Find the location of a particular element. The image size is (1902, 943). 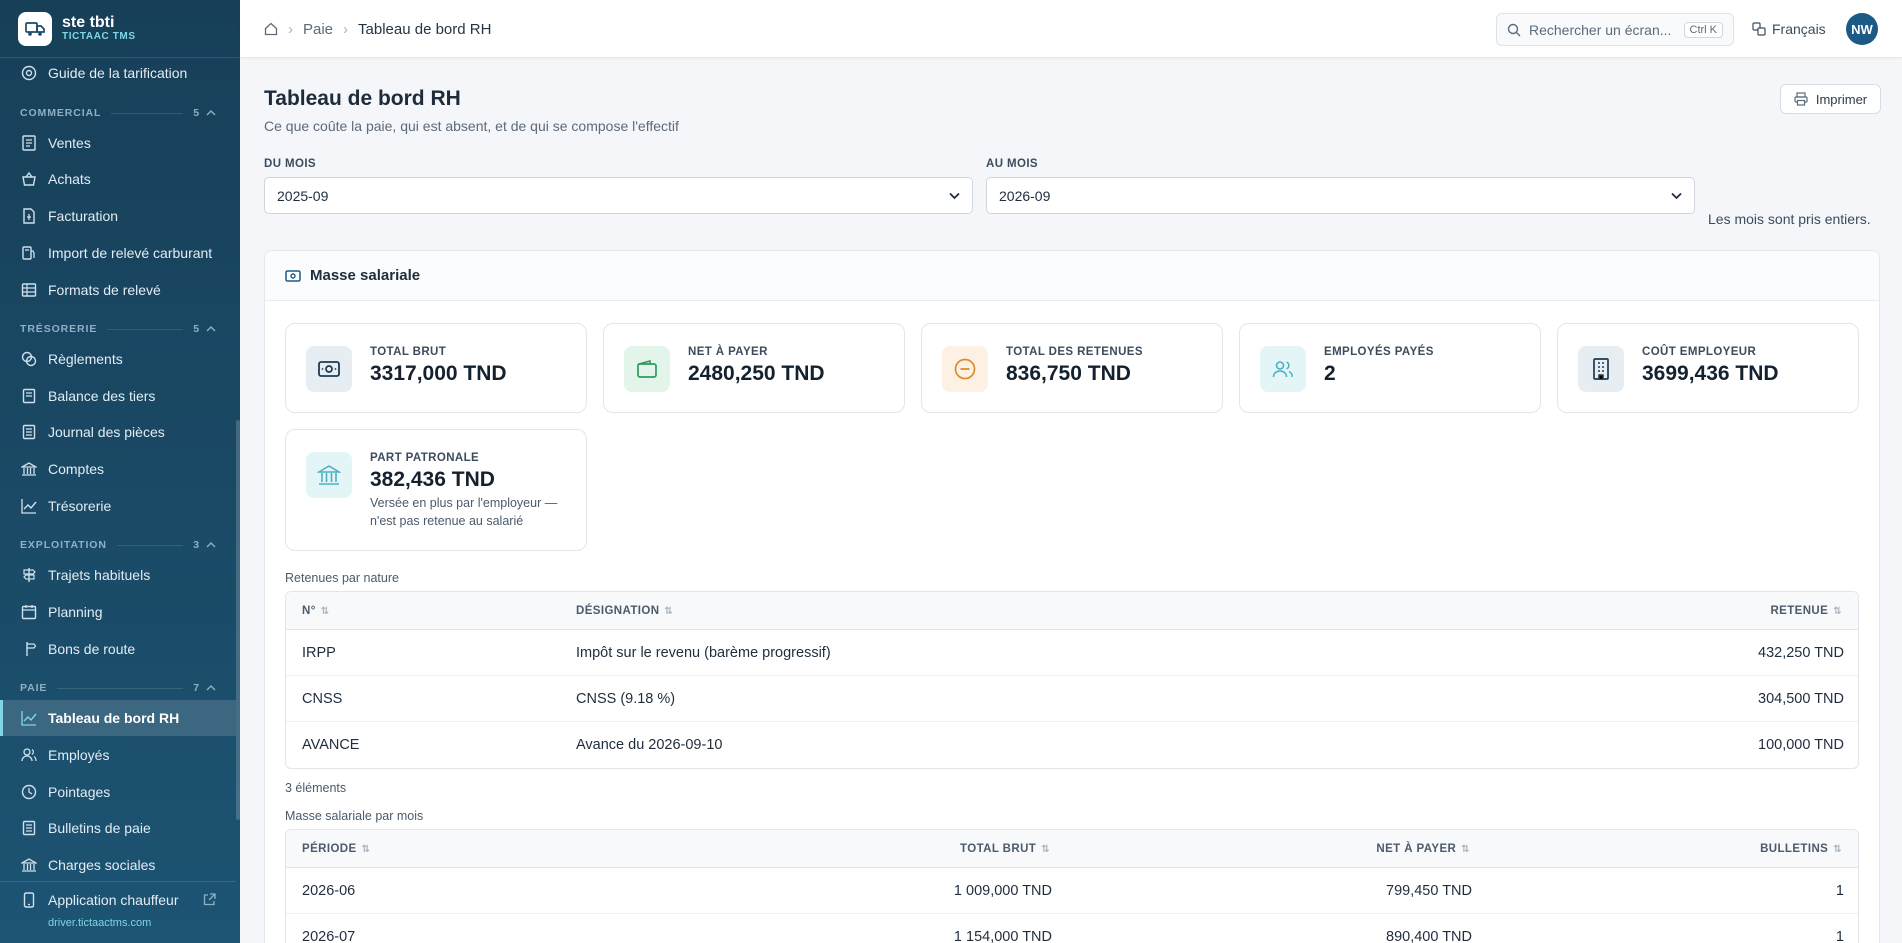

section-commercial: COMMERCIAL 5 is located at coordinates (118, 113).